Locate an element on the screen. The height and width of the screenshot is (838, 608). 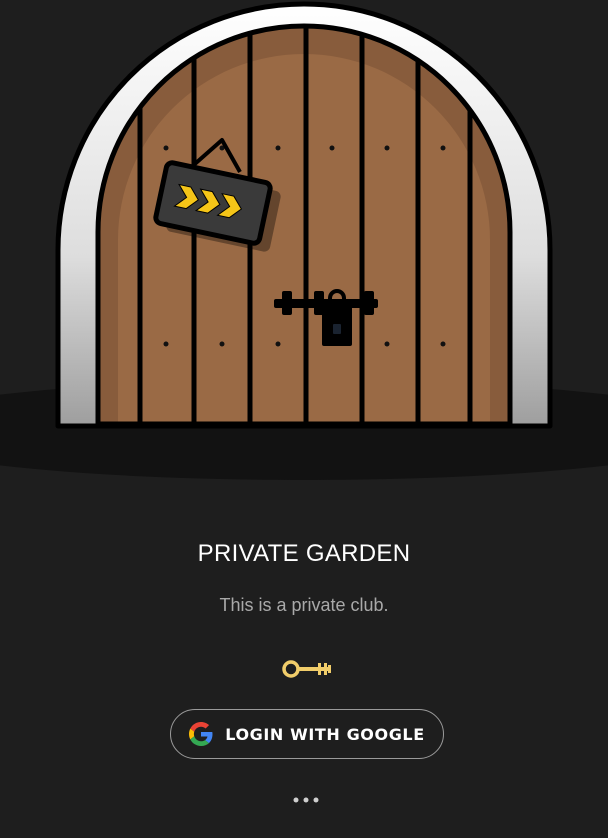
google-icon is located at coordinates (201, 734).